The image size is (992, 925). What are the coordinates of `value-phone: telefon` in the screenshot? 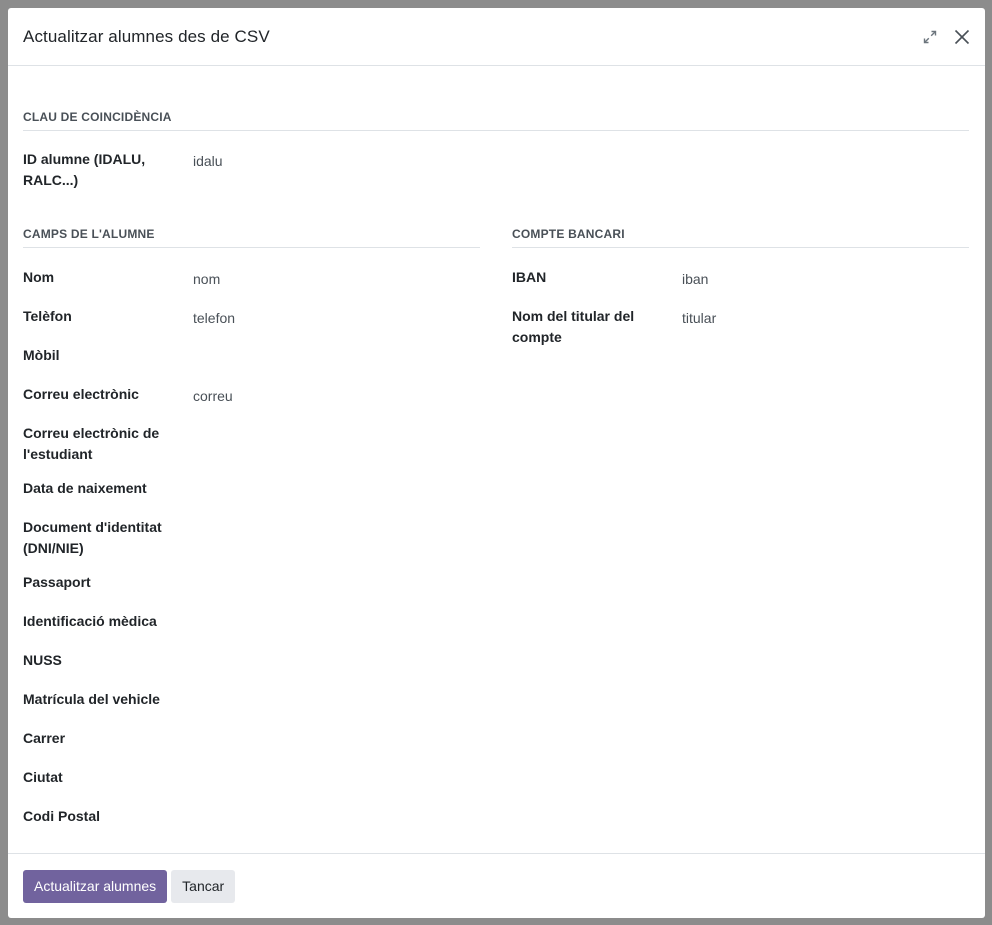 It's located at (214, 318).